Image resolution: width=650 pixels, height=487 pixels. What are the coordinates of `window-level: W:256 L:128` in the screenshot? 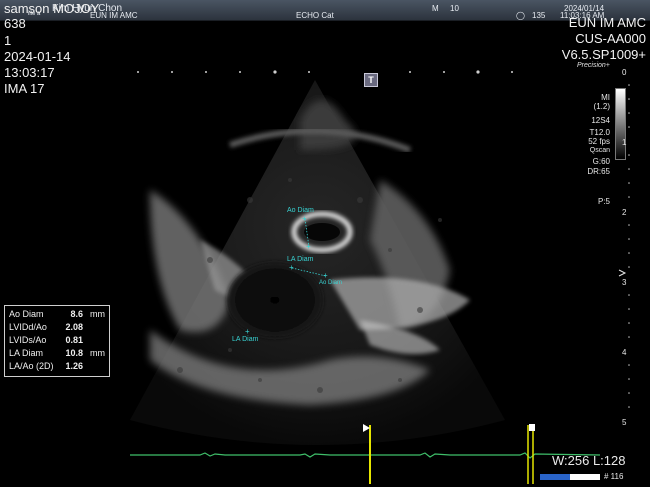 It's located at (589, 460).